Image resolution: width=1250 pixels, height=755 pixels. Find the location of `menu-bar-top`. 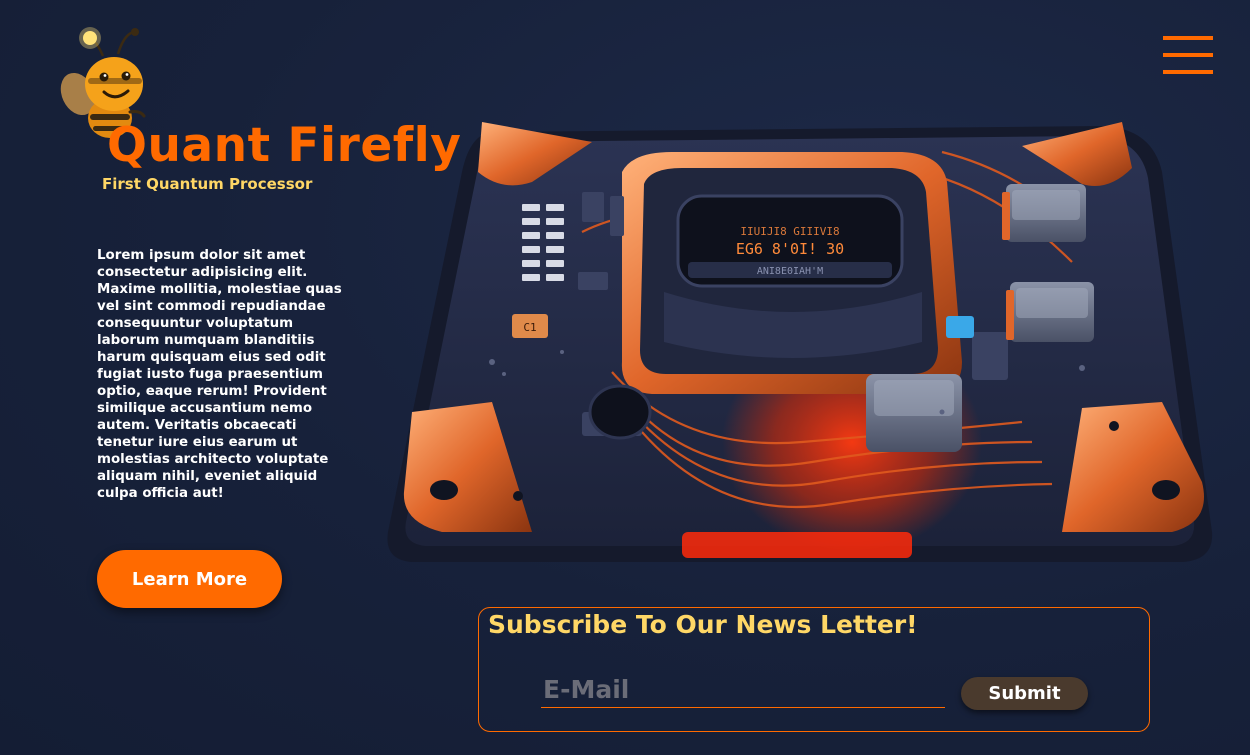

menu-bar-top is located at coordinates (1188, 38).